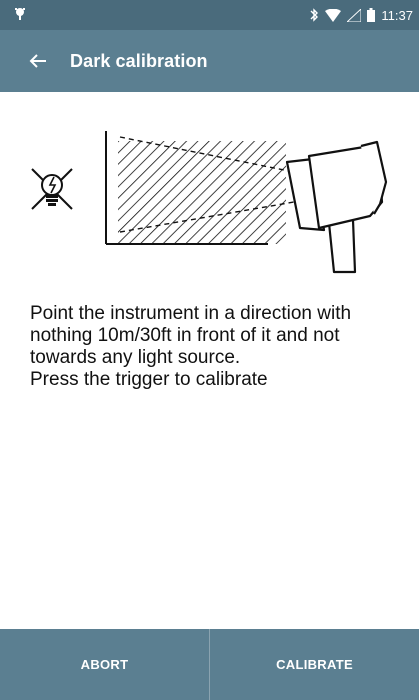  I want to click on notification-icon, so click(20, 15).